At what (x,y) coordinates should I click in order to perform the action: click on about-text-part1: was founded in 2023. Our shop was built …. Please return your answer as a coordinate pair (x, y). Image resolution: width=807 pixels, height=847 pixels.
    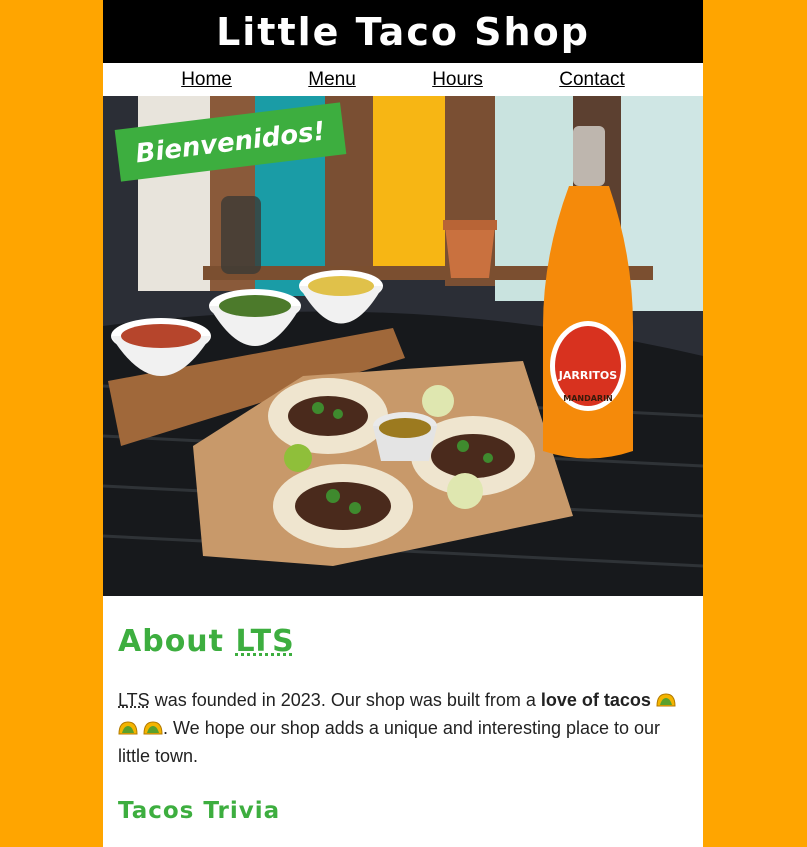
    Looking at the image, I should click on (345, 700).